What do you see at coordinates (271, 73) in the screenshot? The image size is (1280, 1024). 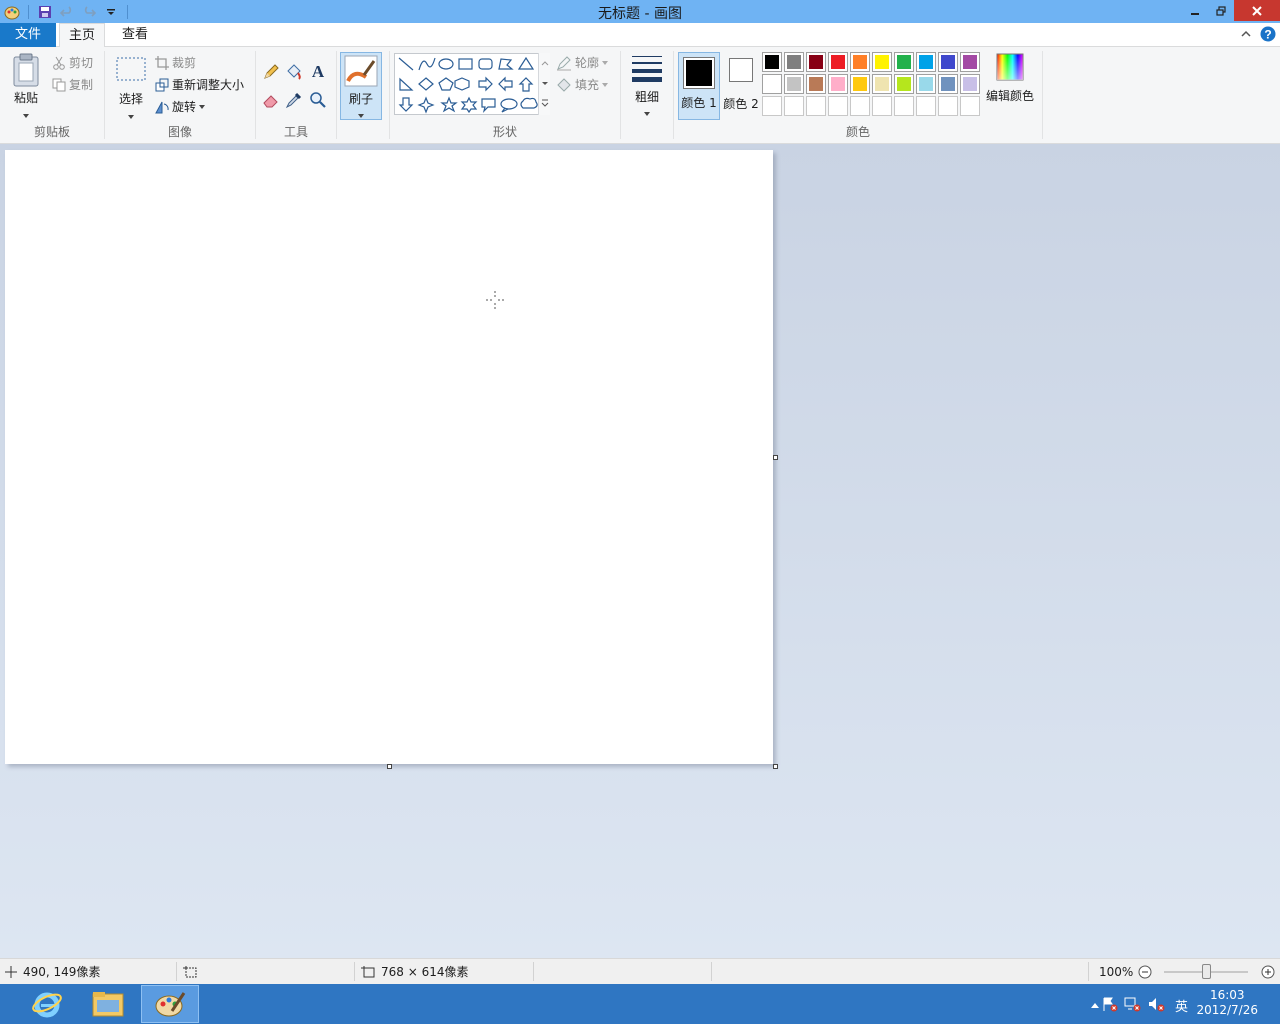 I see `pencil-icon` at bounding box center [271, 73].